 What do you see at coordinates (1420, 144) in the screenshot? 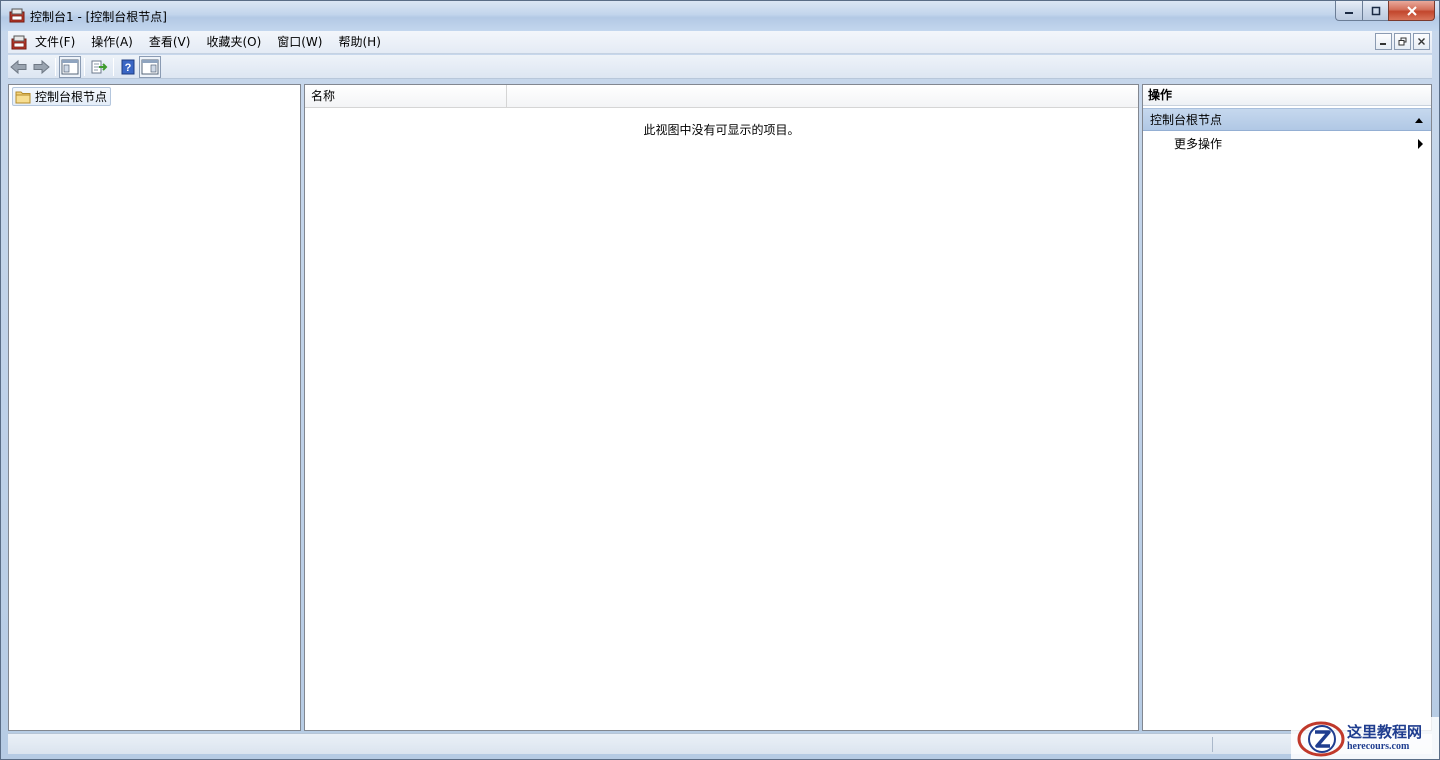
I see `submenu-arrow-icon` at bounding box center [1420, 144].